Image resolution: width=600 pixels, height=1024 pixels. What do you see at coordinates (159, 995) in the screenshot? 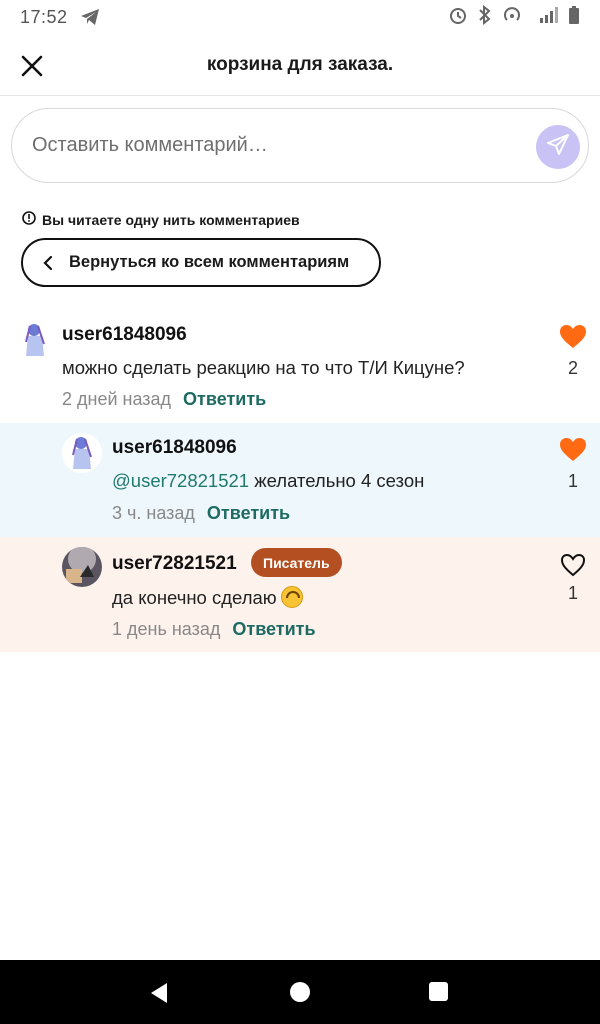
I see `nav-back-icon` at bounding box center [159, 995].